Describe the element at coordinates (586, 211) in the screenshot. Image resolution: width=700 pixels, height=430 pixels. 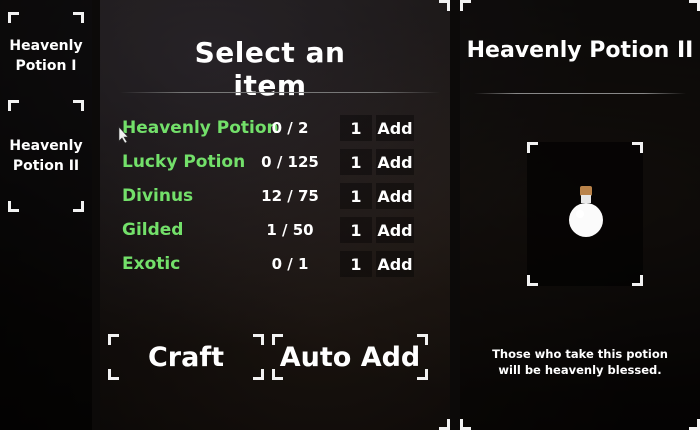
I see `potion-bottle-icon` at that location.